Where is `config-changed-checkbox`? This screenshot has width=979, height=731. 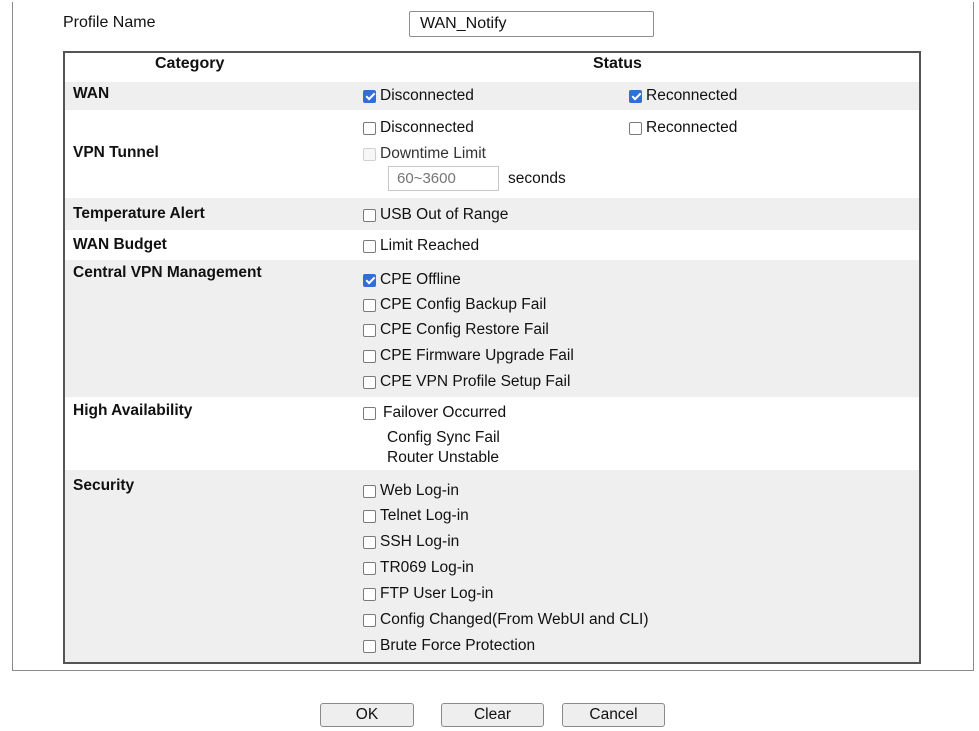
config-changed-checkbox is located at coordinates (369, 620).